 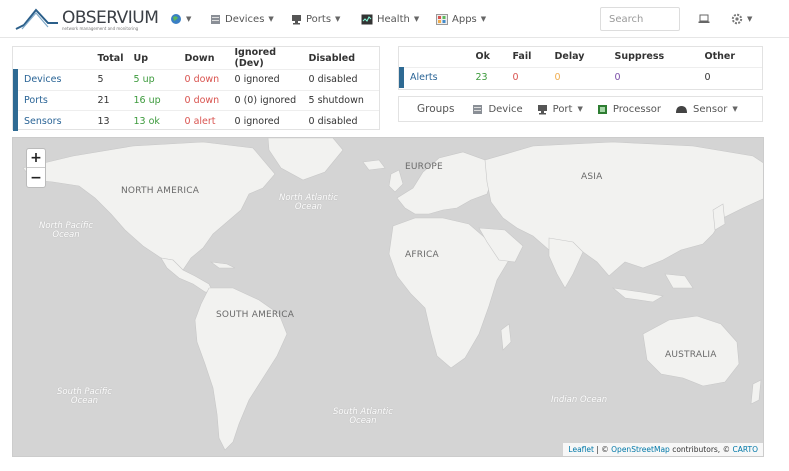 What do you see at coordinates (422, 255) in the screenshot?
I see `label-africa: AFRICA` at bounding box center [422, 255].